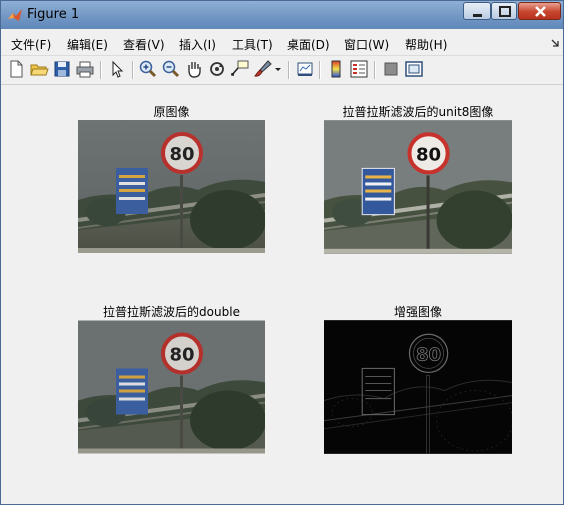 This screenshot has height=505, width=564. I want to click on menu-dock-arrow-icon, so click(555, 43).